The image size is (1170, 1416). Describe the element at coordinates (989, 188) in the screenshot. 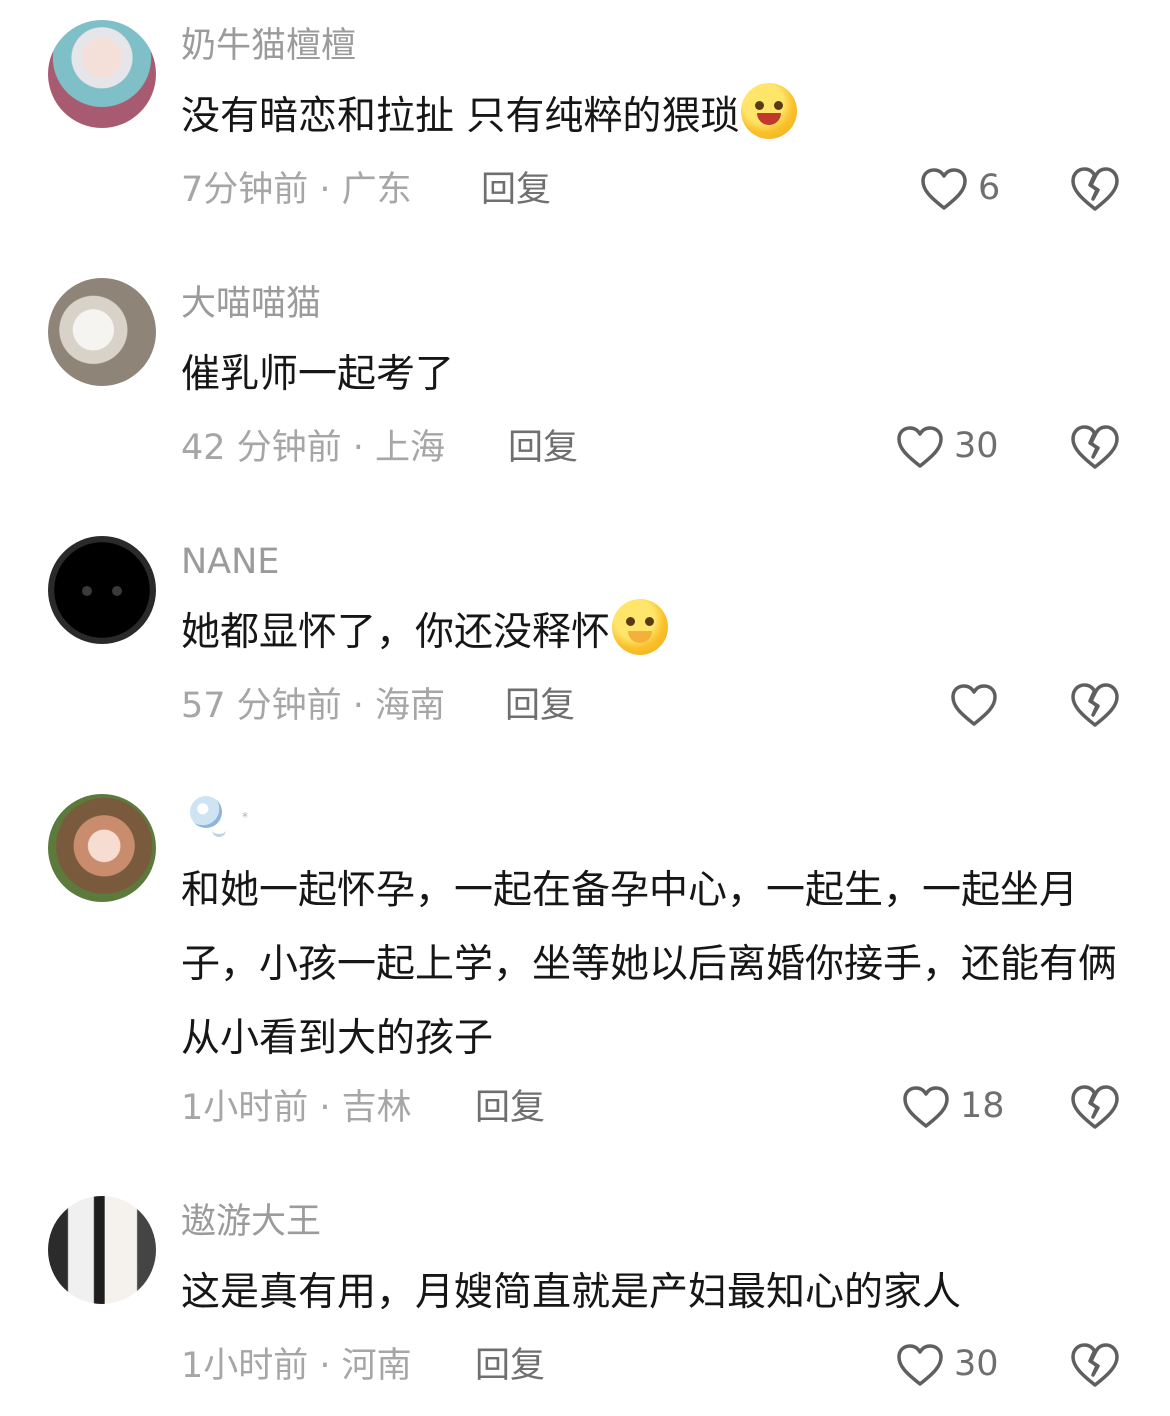

I see `like-count: 6` at that location.